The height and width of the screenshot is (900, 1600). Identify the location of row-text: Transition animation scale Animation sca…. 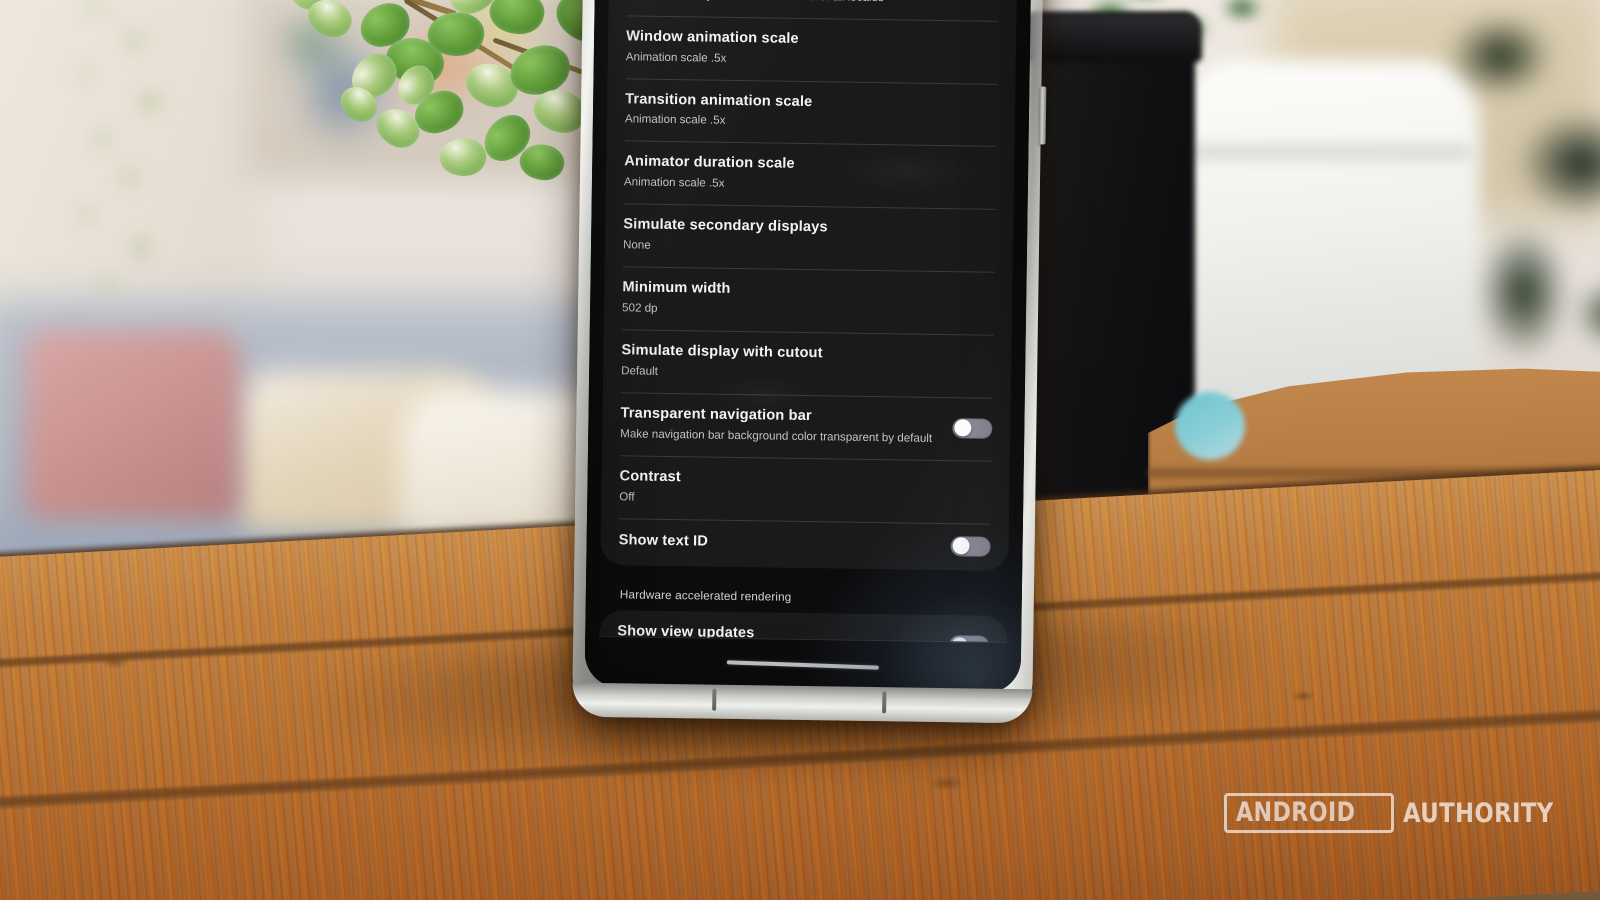
(811, 111).